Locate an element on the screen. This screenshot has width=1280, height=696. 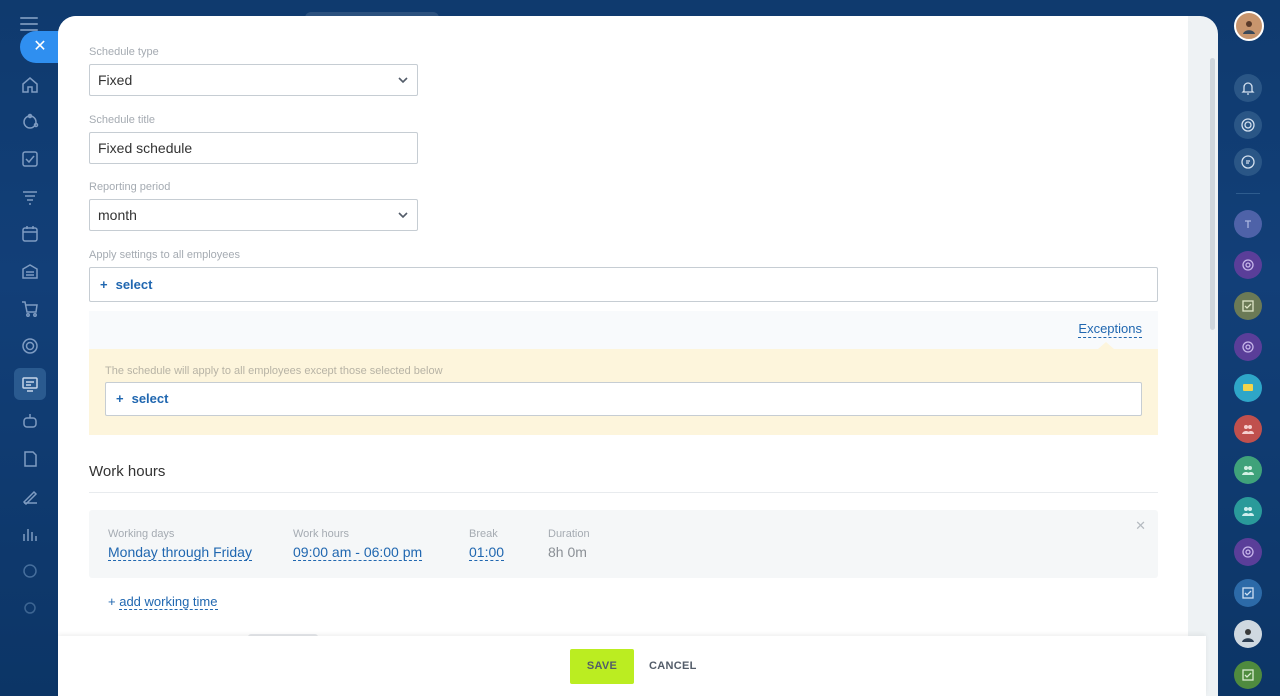
work-hours-label: Work hours is located at coordinates (321, 534).